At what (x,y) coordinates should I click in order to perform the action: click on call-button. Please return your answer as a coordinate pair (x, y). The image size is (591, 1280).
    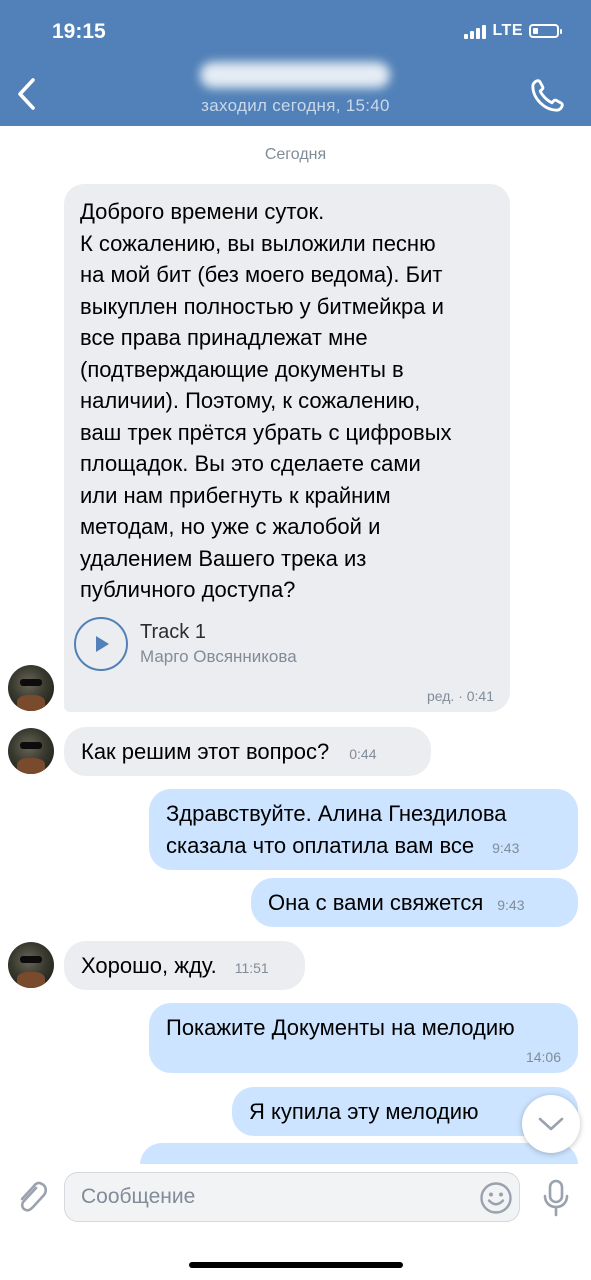
    Looking at the image, I should click on (547, 96).